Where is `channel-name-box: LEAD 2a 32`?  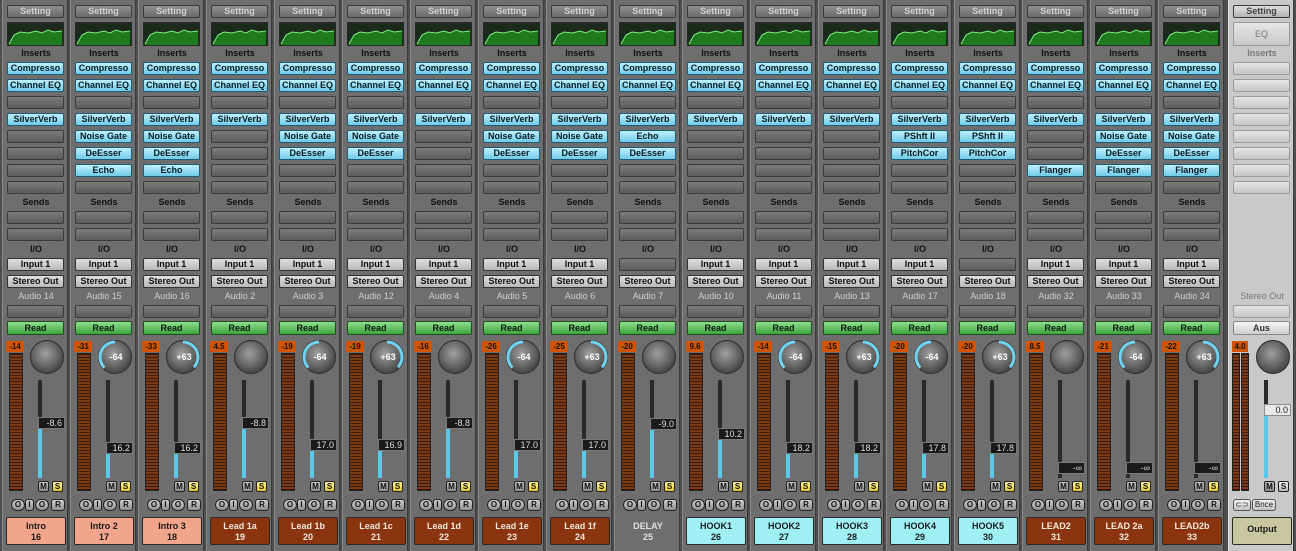
channel-name-box: LEAD 2a 32 is located at coordinates (1124, 531).